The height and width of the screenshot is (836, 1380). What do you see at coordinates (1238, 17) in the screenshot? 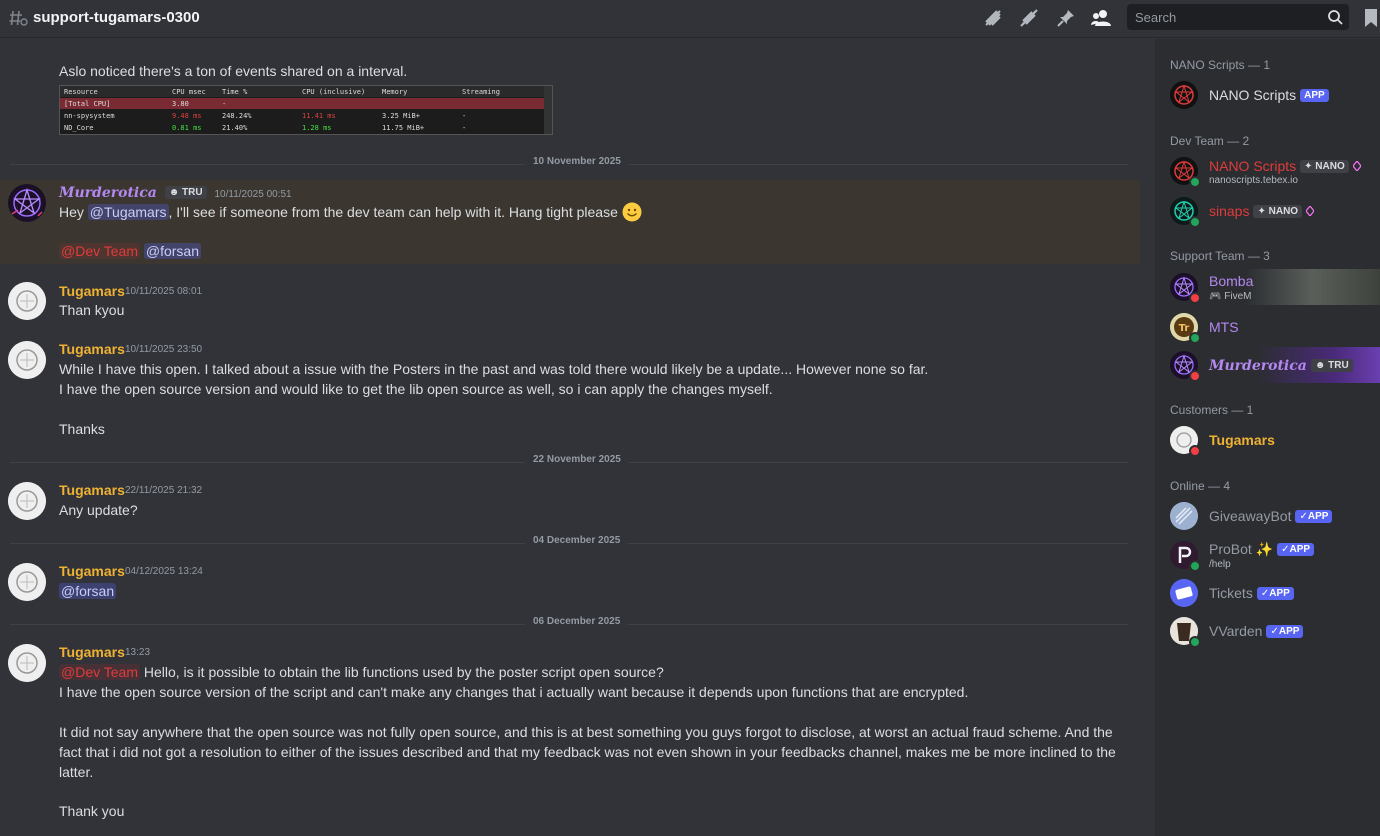
I see `search-input: Search` at bounding box center [1238, 17].